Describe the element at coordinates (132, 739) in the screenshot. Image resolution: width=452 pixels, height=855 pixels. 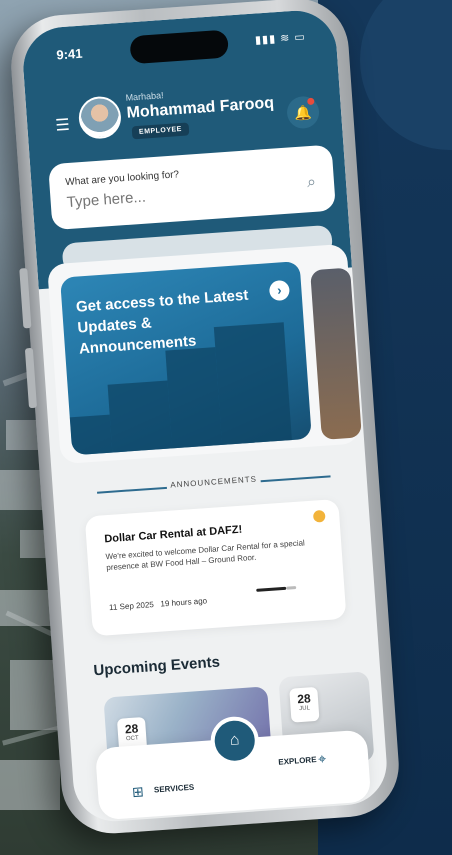
I see `event-month: OCT` at that location.